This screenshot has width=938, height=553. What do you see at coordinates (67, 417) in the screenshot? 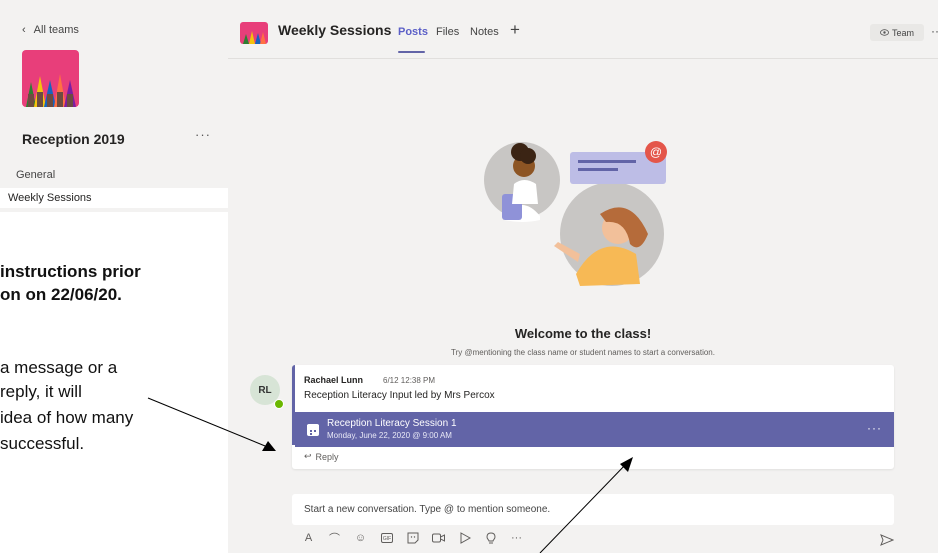
I see `instruction-line: idea of how many` at bounding box center [67, 417].